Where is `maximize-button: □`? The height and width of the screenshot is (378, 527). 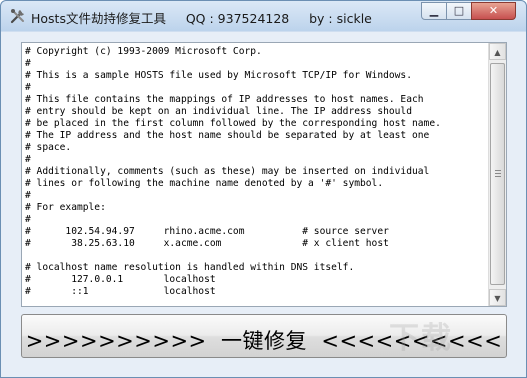
maximize-button: □ is located at coordinates (459, 11).